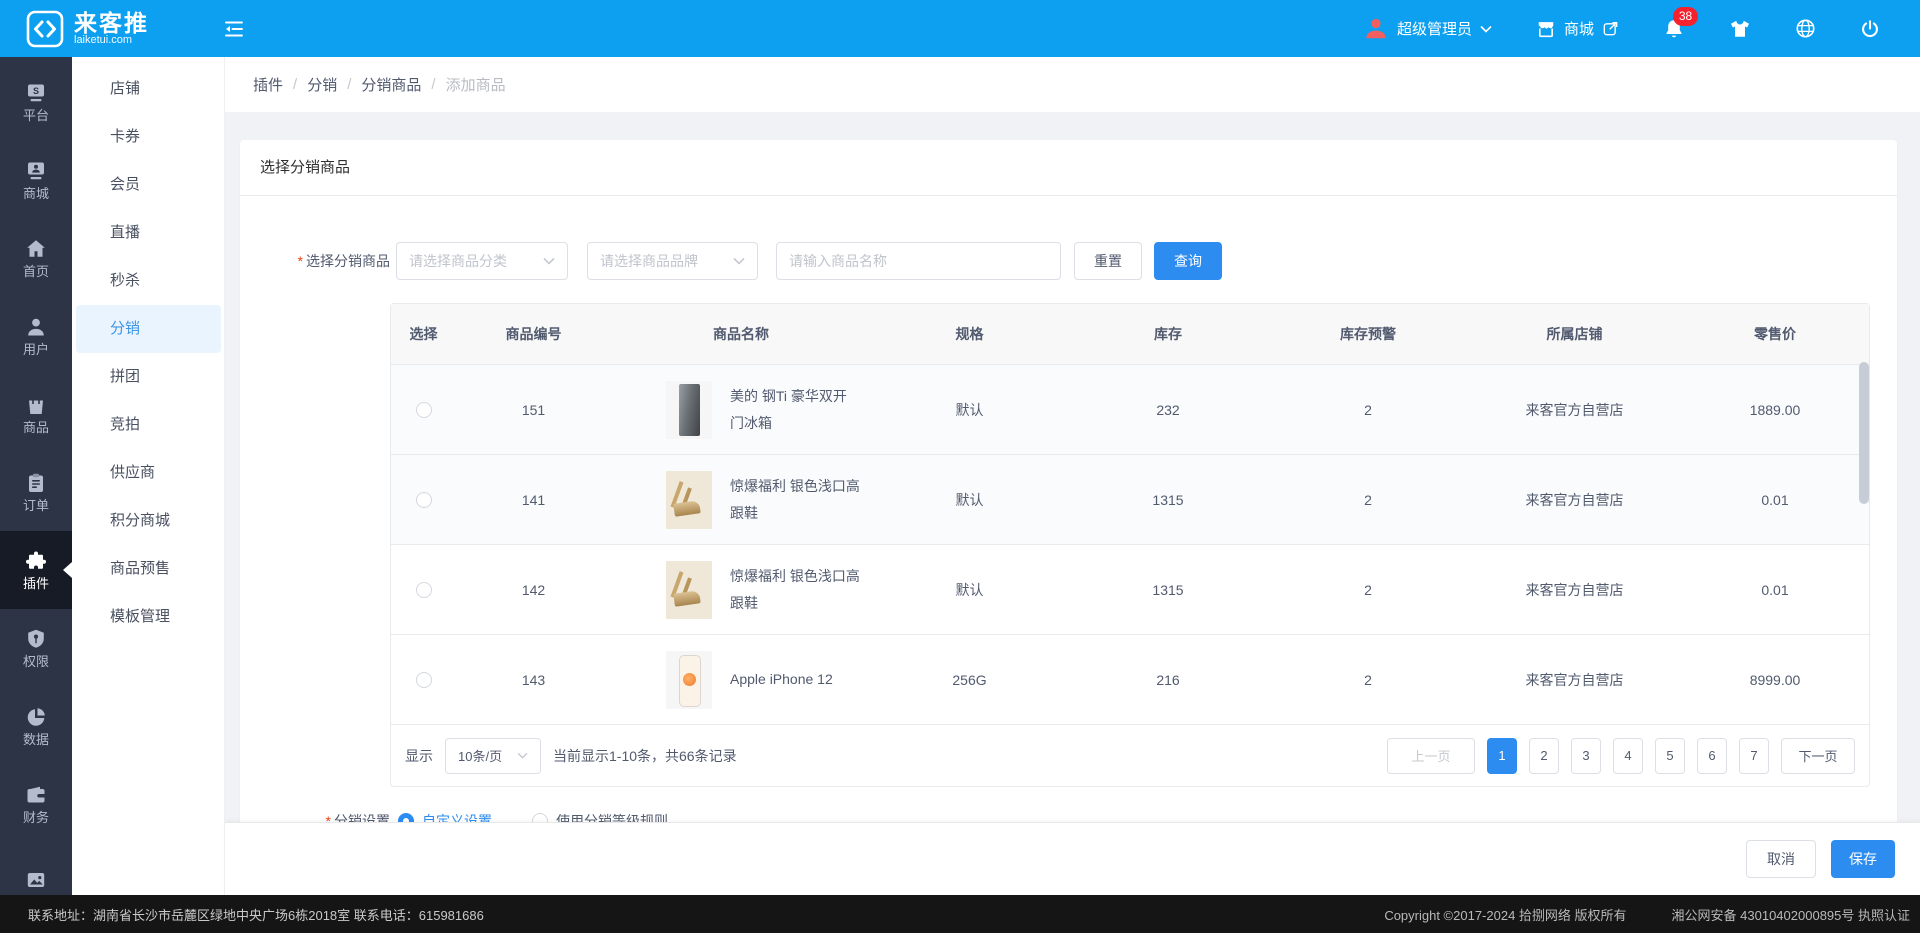  Describe the element at coordinates (1130, 499) in the screenshot. I see `table-row: 141 惊爆福利 银色浅口高跟鞋 默认 1315 2 来客官方自营店 0.01` at that location.